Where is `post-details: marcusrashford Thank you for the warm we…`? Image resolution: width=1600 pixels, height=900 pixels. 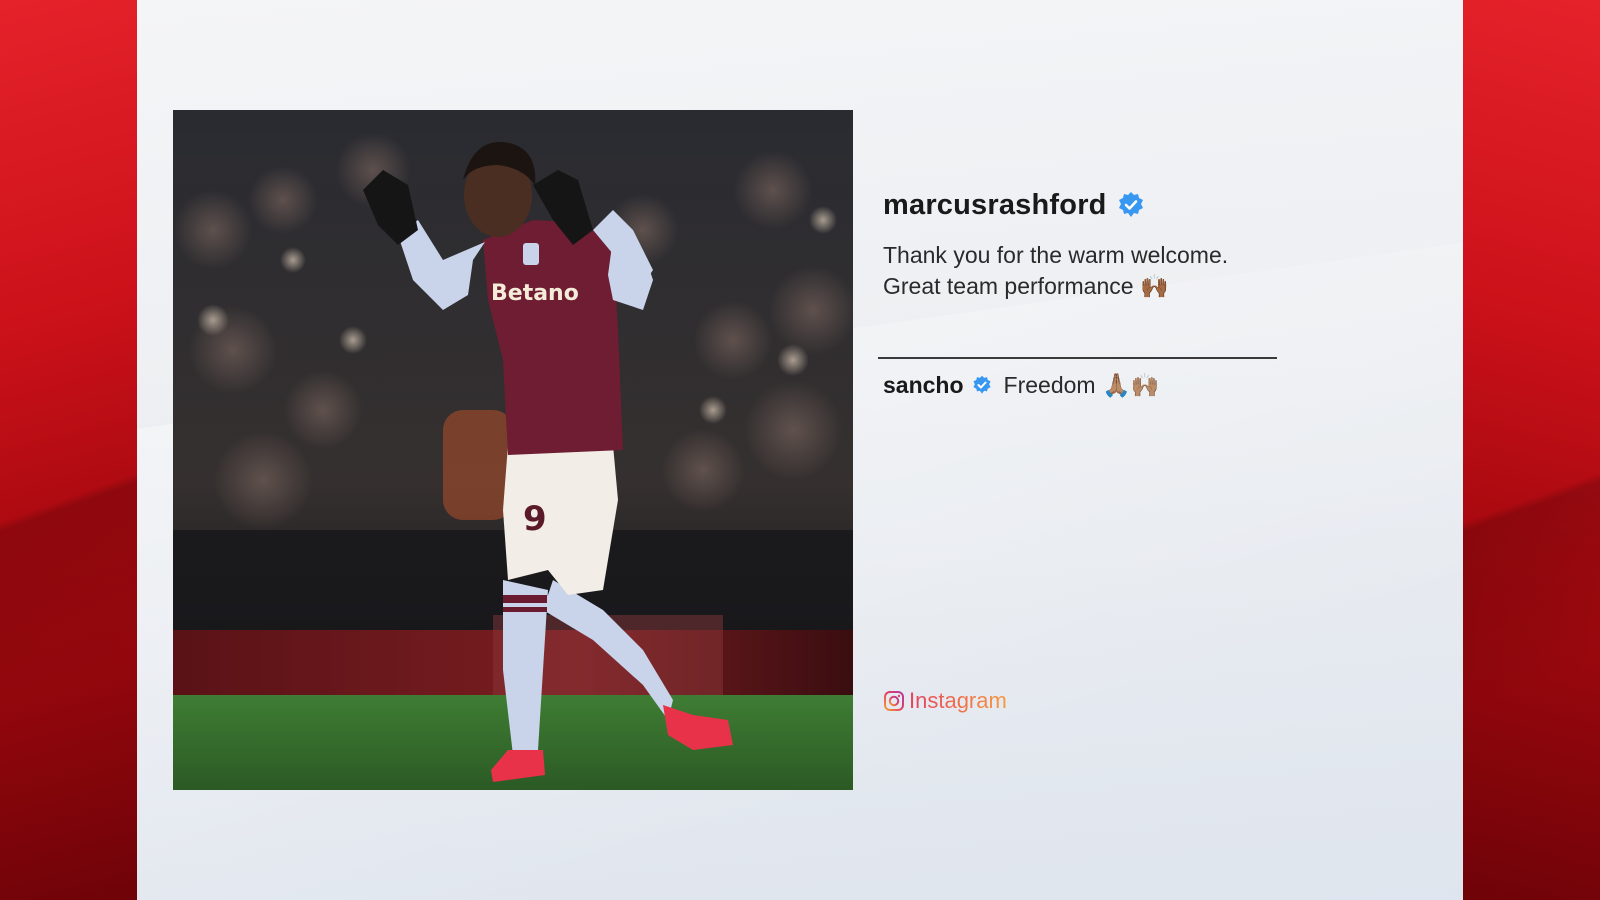 post-details: marcusrashford Thank you for the warm we… is located at coordinates (1093, 241).